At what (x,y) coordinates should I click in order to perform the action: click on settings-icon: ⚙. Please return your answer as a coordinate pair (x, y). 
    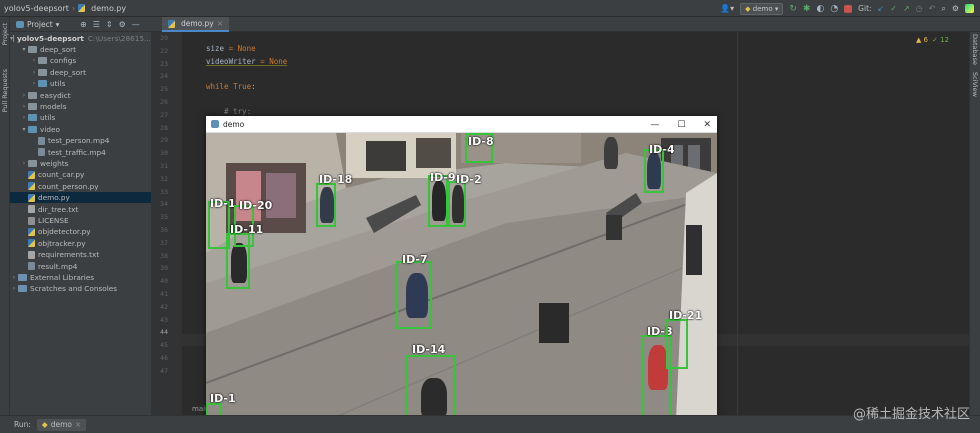
    Looking at the image, I should click on (955, 8).